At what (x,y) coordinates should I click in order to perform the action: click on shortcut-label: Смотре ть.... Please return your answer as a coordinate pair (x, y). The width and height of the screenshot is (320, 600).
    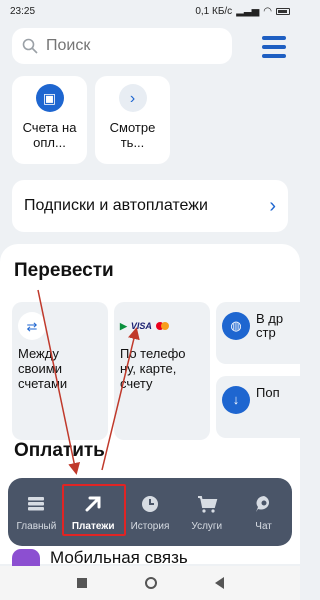
    Looking at the image, I should click on (132, 135).